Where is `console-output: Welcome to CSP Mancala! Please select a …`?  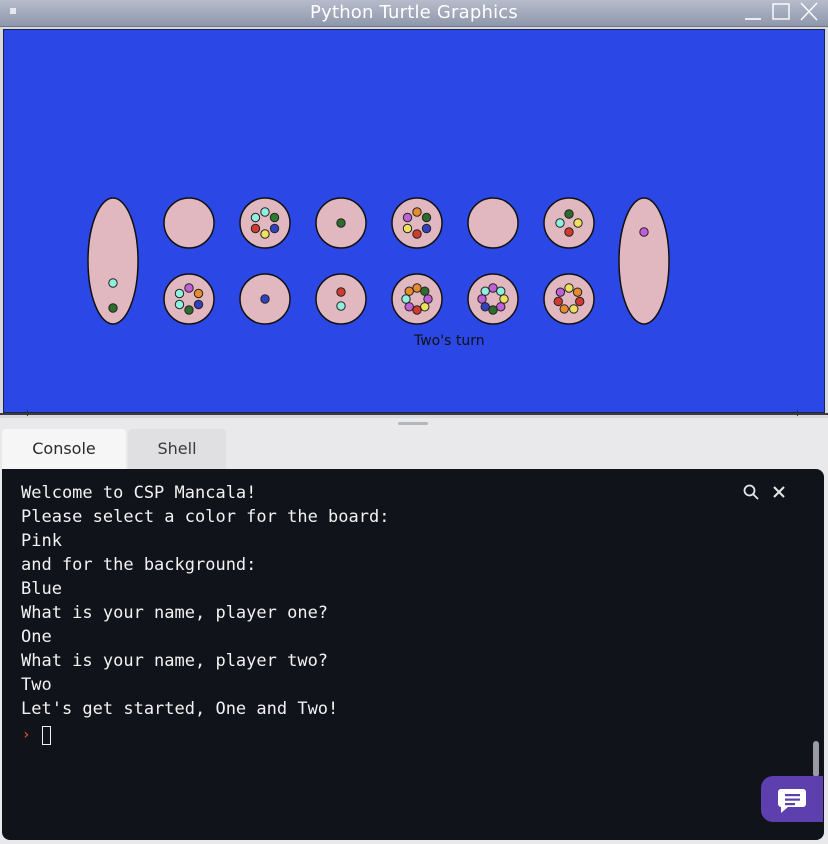 console-output: Welcome to CSP Mancala! Please select a … is located at coordinates (205, 601).